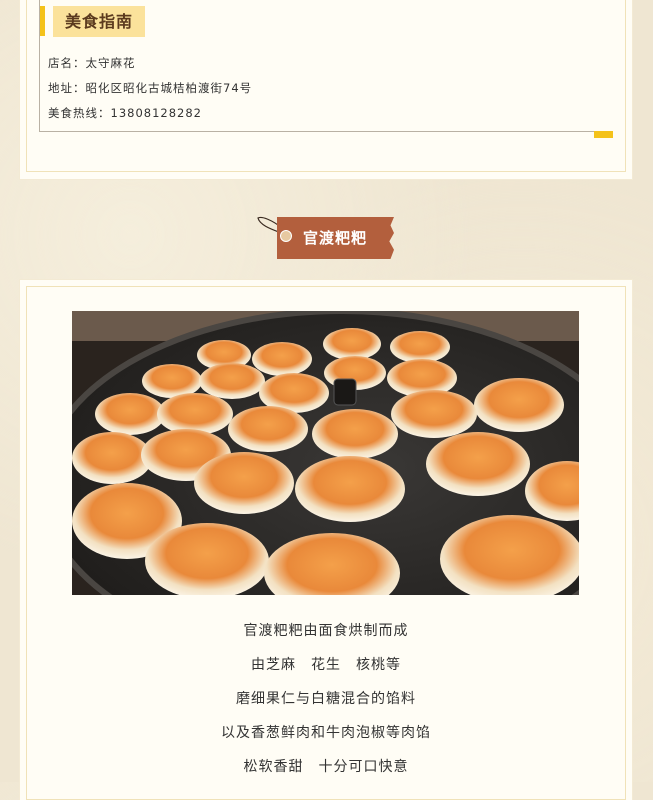 The width and height of the screenshot is (653, 800). I want to click on food-hotline: 美食热线：13808128282, so click(125, 113).